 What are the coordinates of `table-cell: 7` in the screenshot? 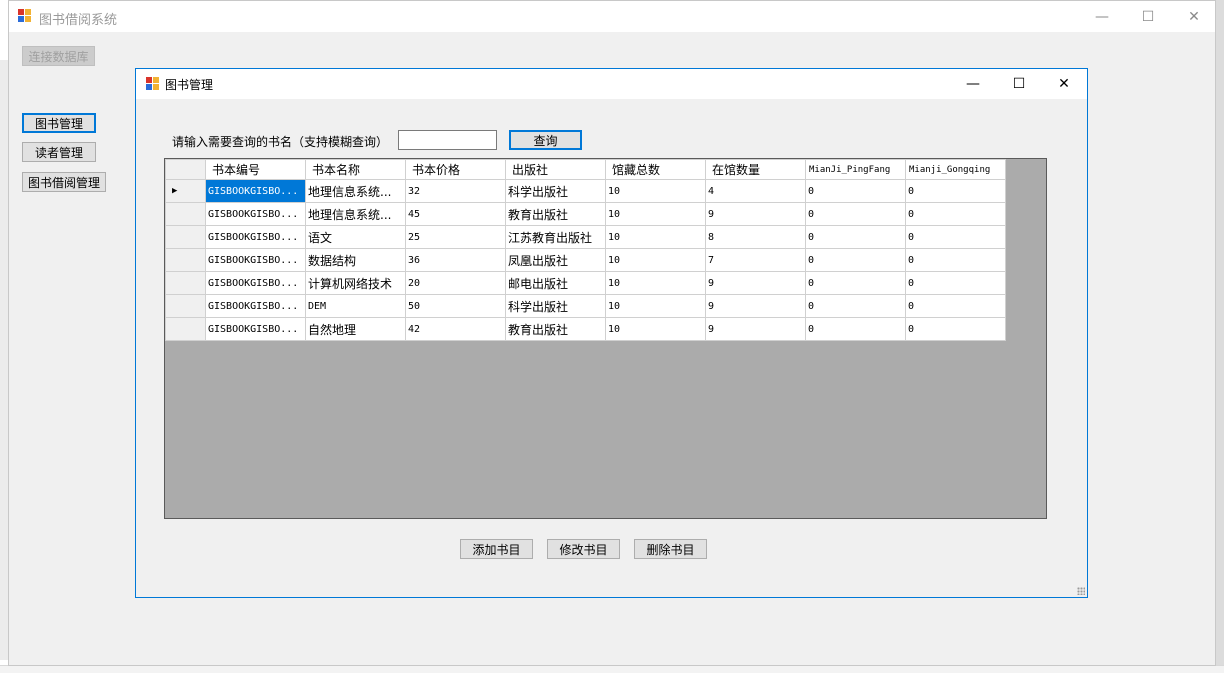 It's located at (755, 260).